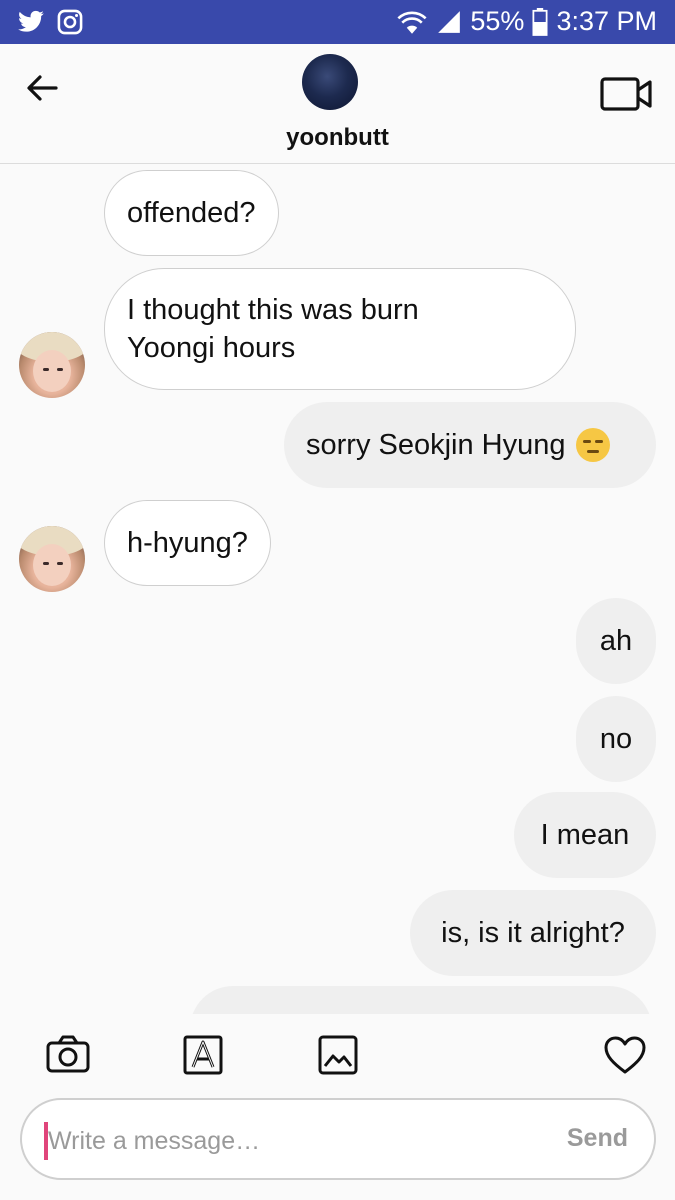  I want to click on message-text: offended?, so click(191, 213).